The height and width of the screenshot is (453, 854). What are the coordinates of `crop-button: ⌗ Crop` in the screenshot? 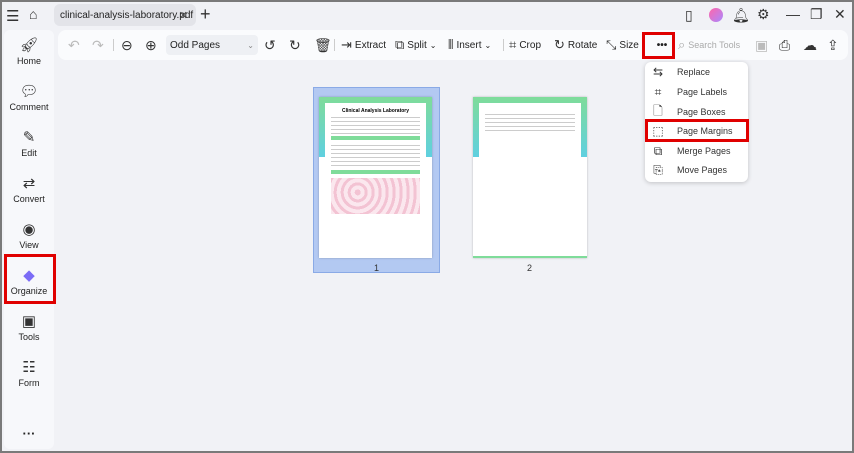 It's located at (525, 45).